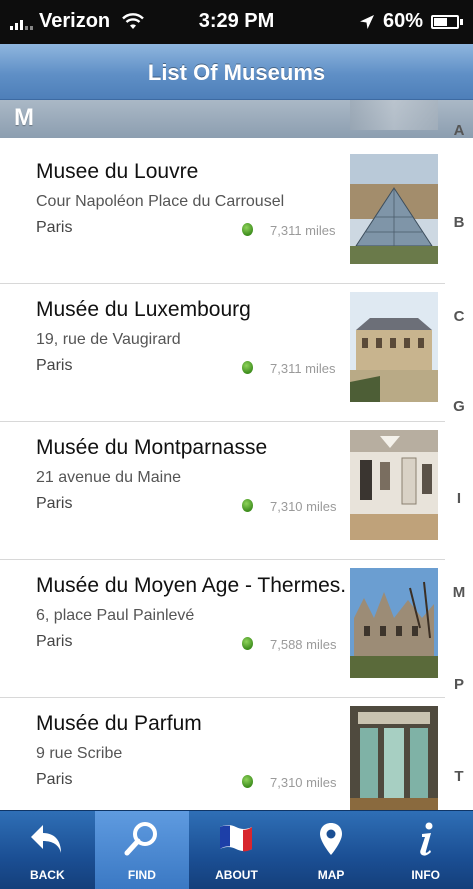  What do you see at coordinates (108, 339) in the screenshot?
I see `museum-address: 19, rue de Vaugirard` at bounding box center [108, 339].